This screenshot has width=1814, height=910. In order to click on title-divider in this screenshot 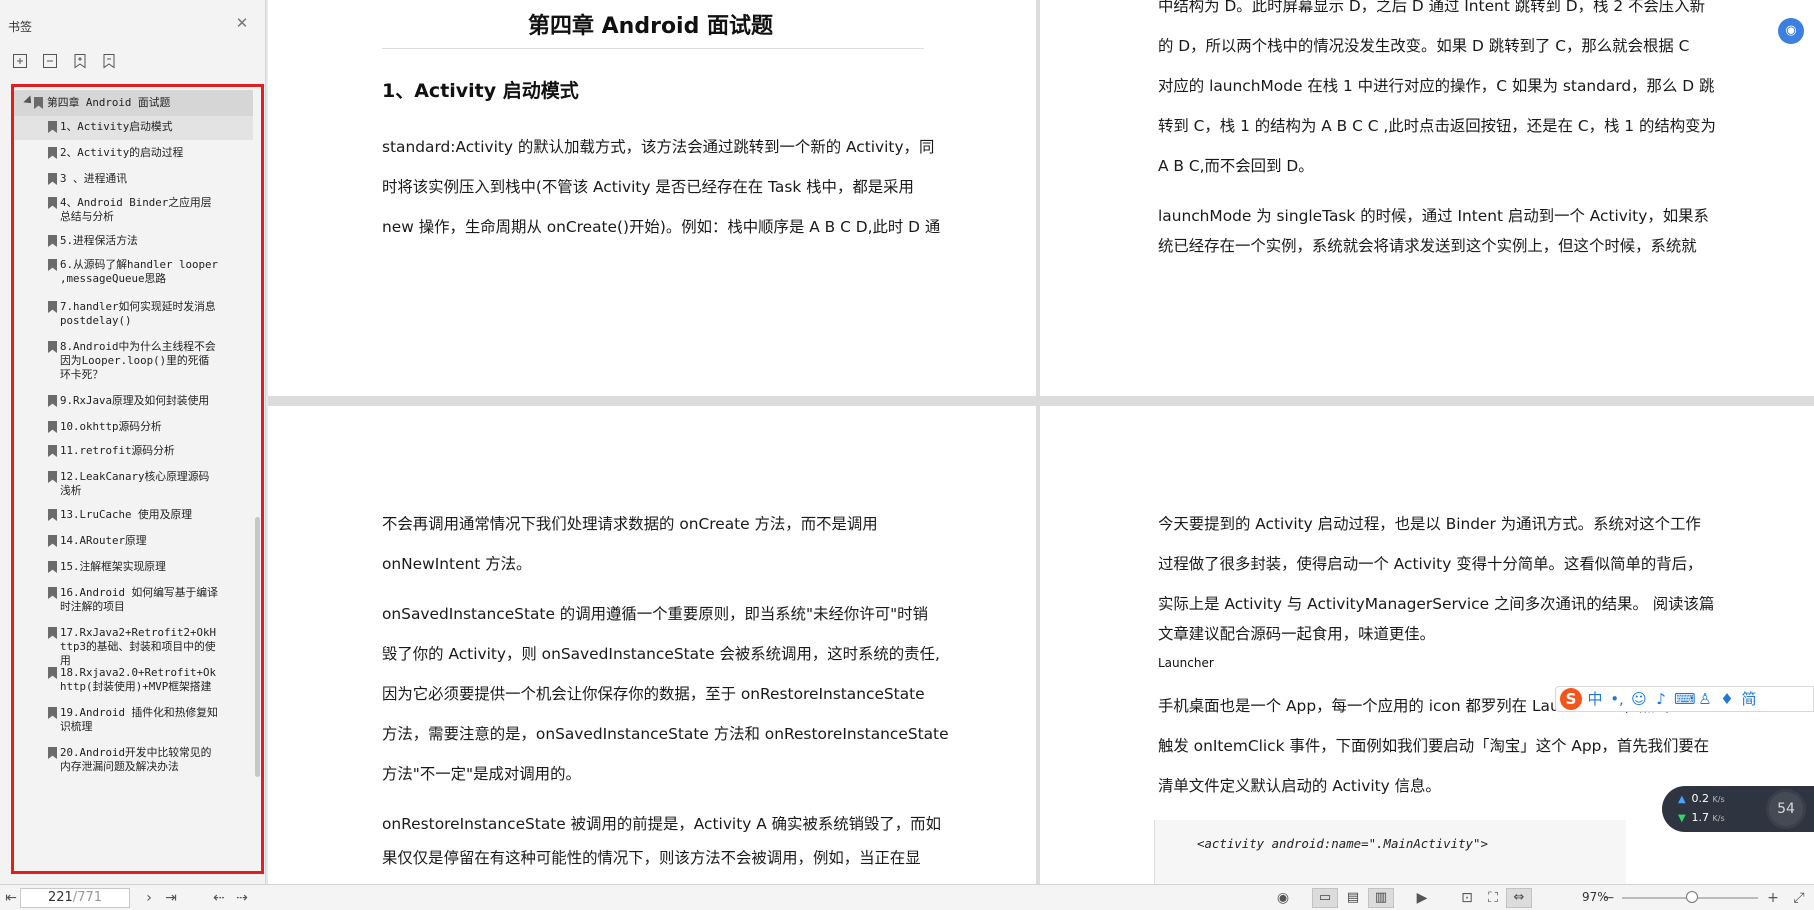, I will do `click(653, 48)`.